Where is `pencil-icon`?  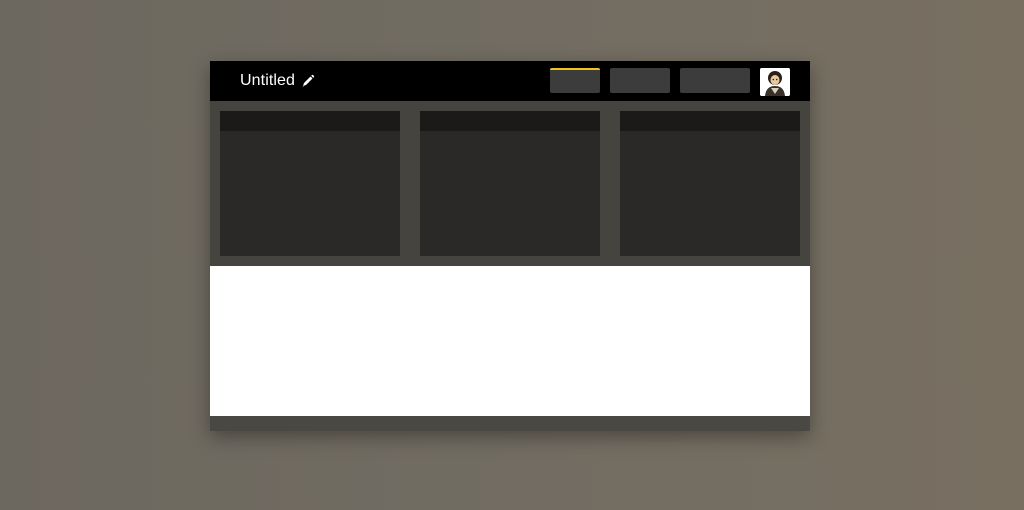 pencil-icon is located at coordinates (308, 81).